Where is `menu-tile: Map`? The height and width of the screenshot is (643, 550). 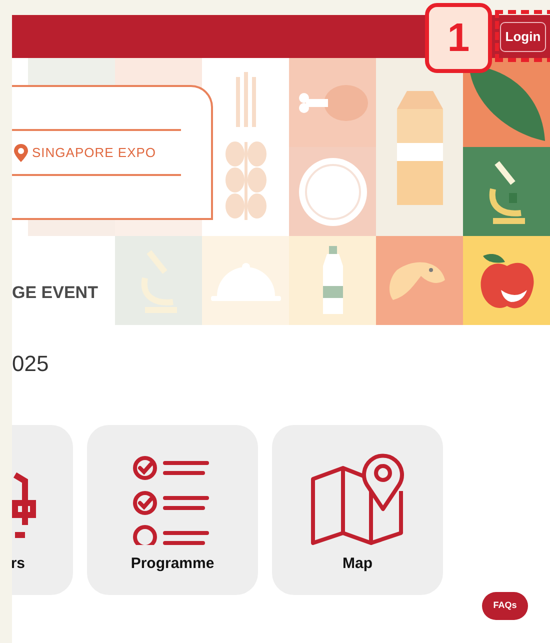 menu-tile: Map is located at coordinates (357, 510).